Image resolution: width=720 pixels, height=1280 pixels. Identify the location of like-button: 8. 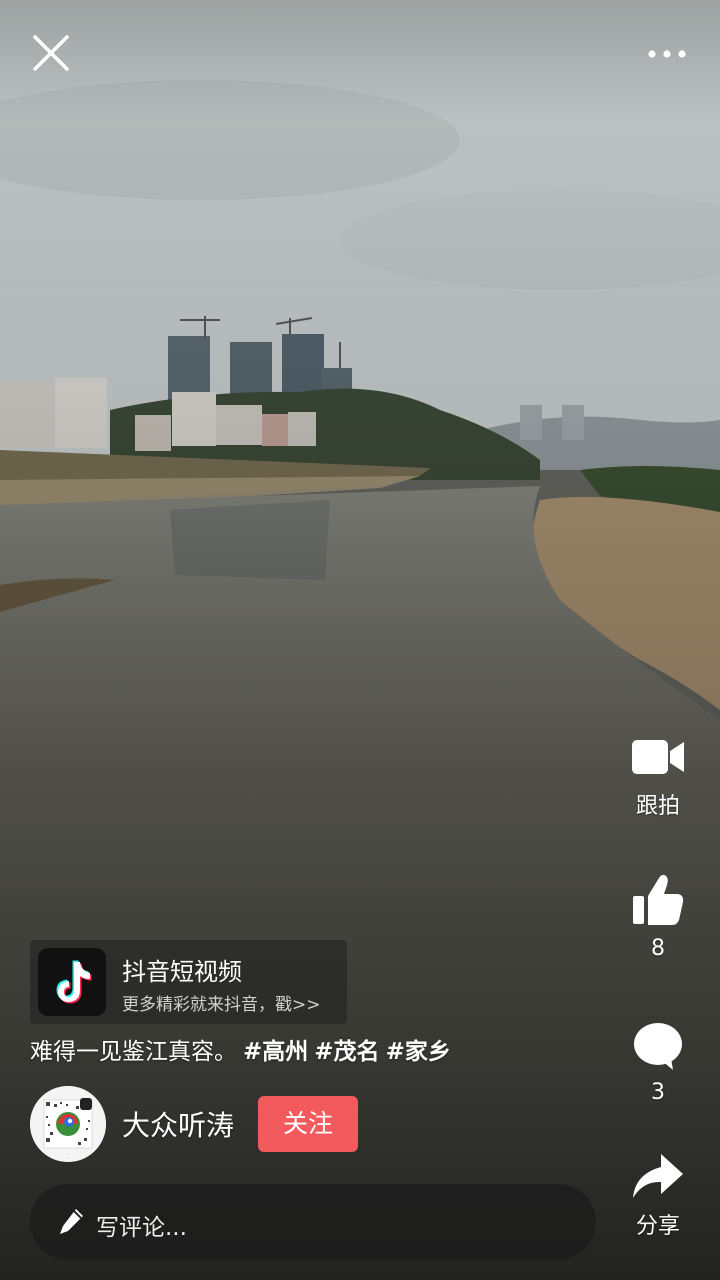
(658, 916).